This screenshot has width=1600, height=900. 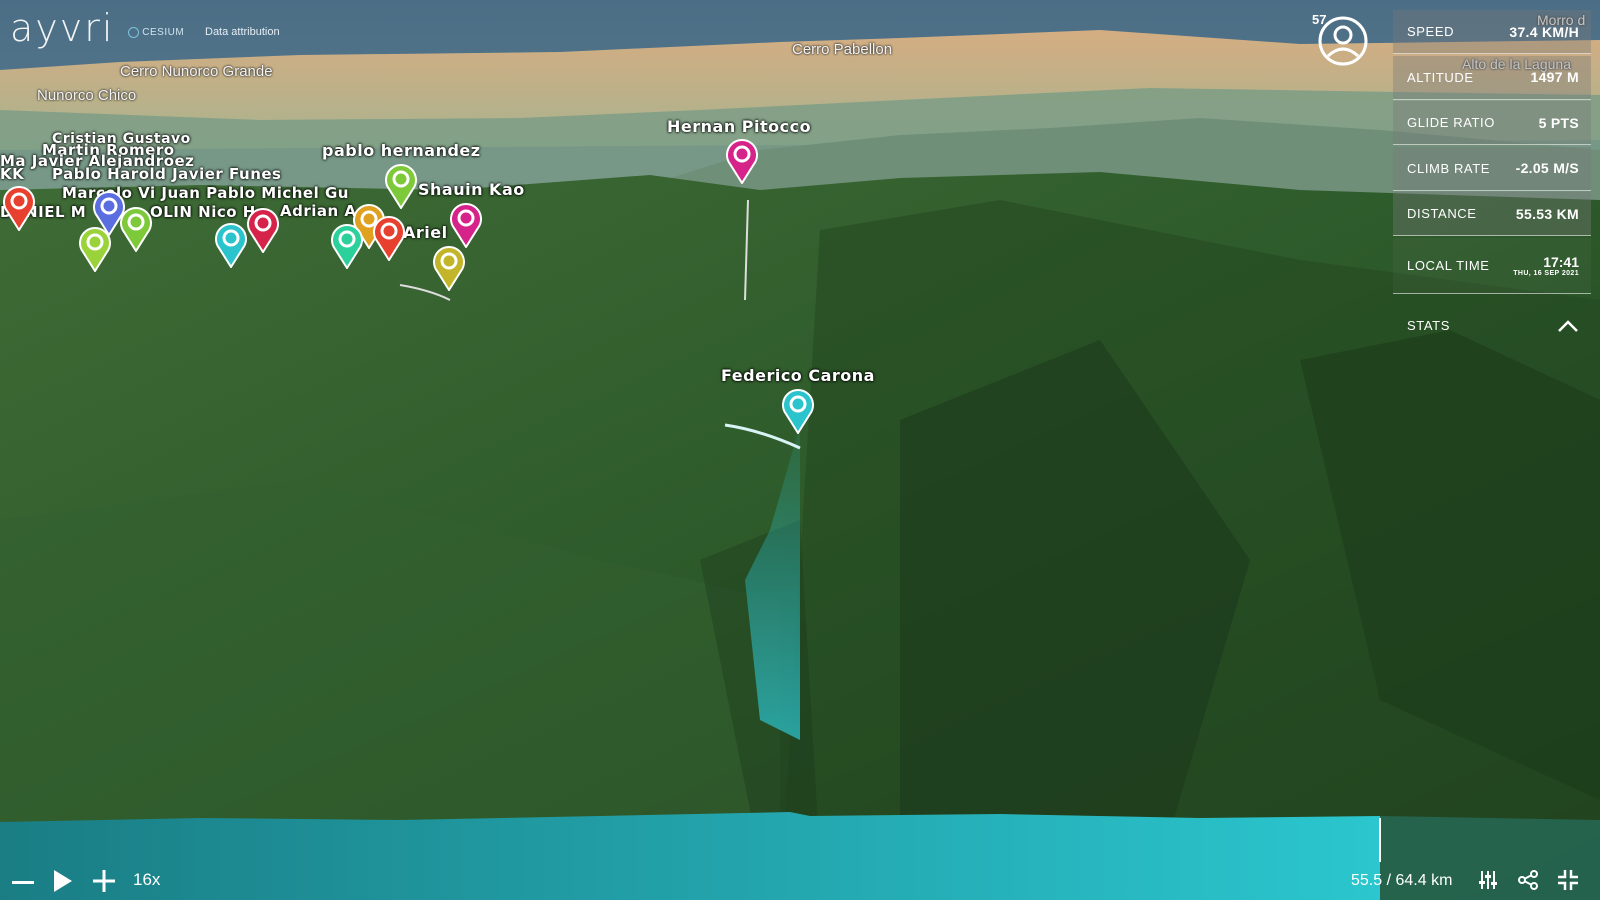 What do you see at coordinates (1343, 41) in the screenshot?
I see `user-avatar-icon` at bounding box center [1343, 41].